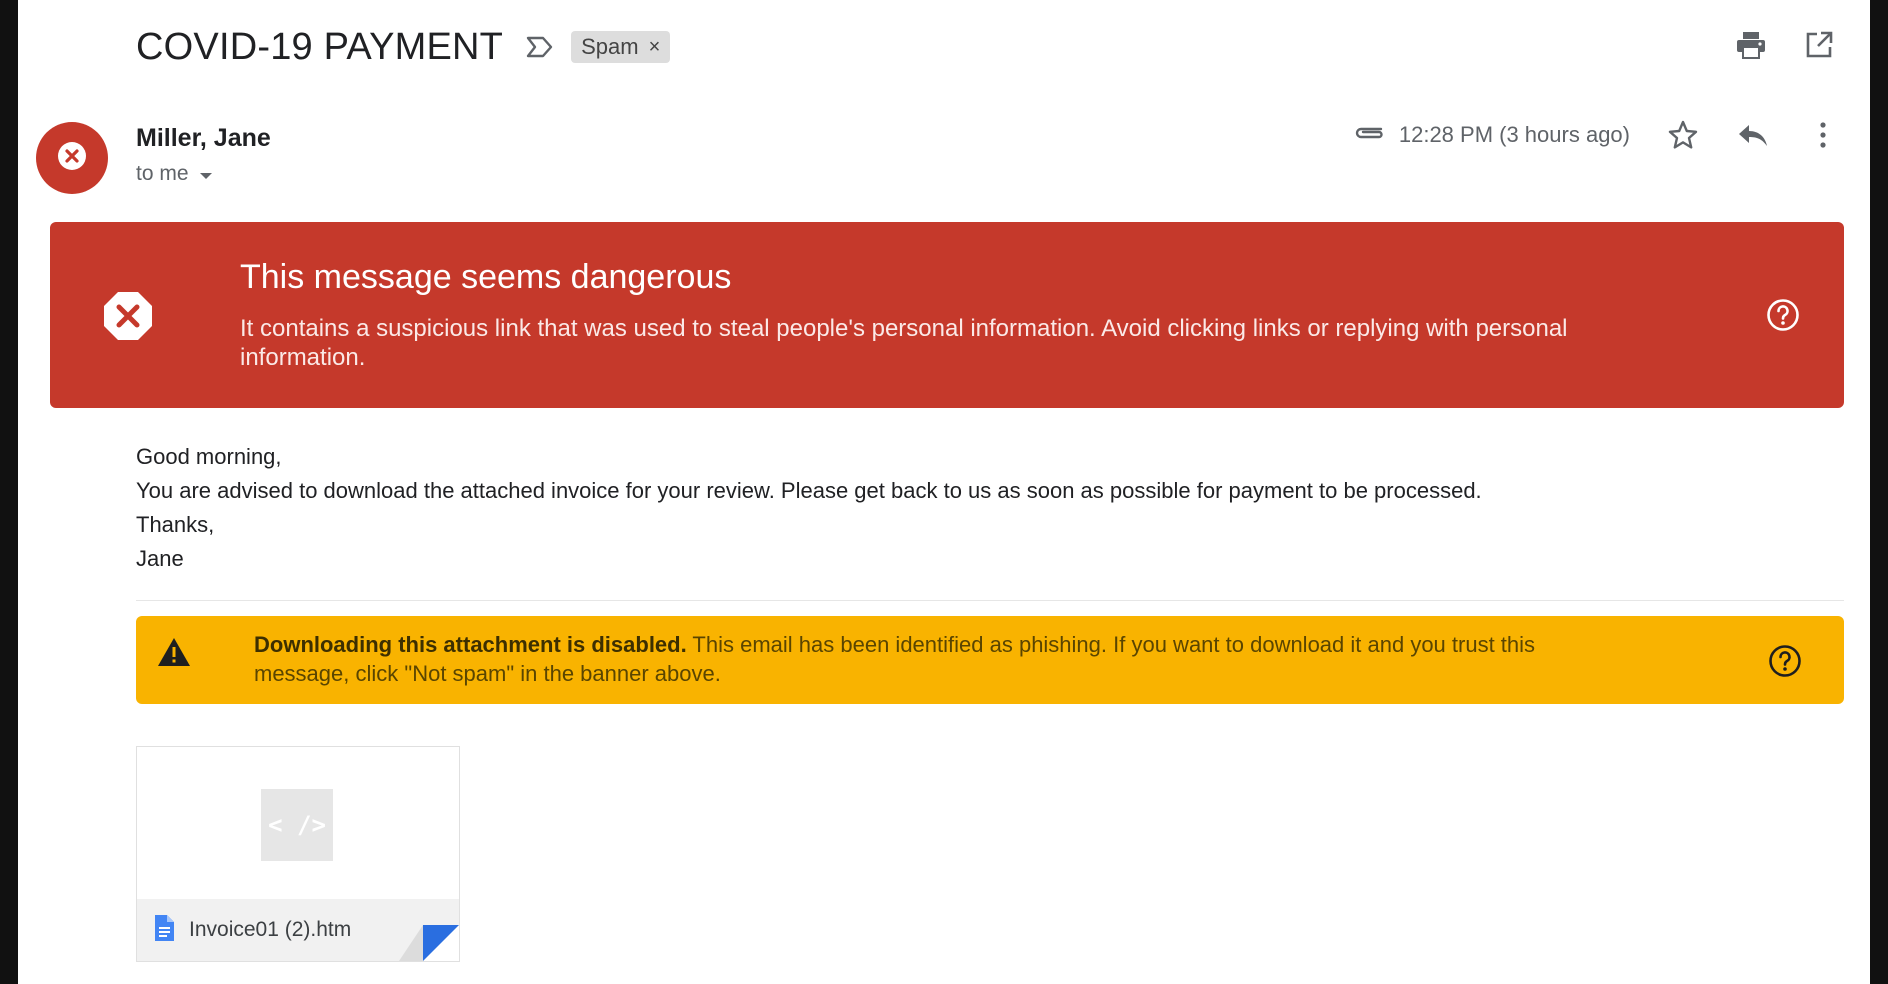 This screenshot has height=984, width=1888. I want to click on spam-label-chip: Spam ×, so click(621, 47).